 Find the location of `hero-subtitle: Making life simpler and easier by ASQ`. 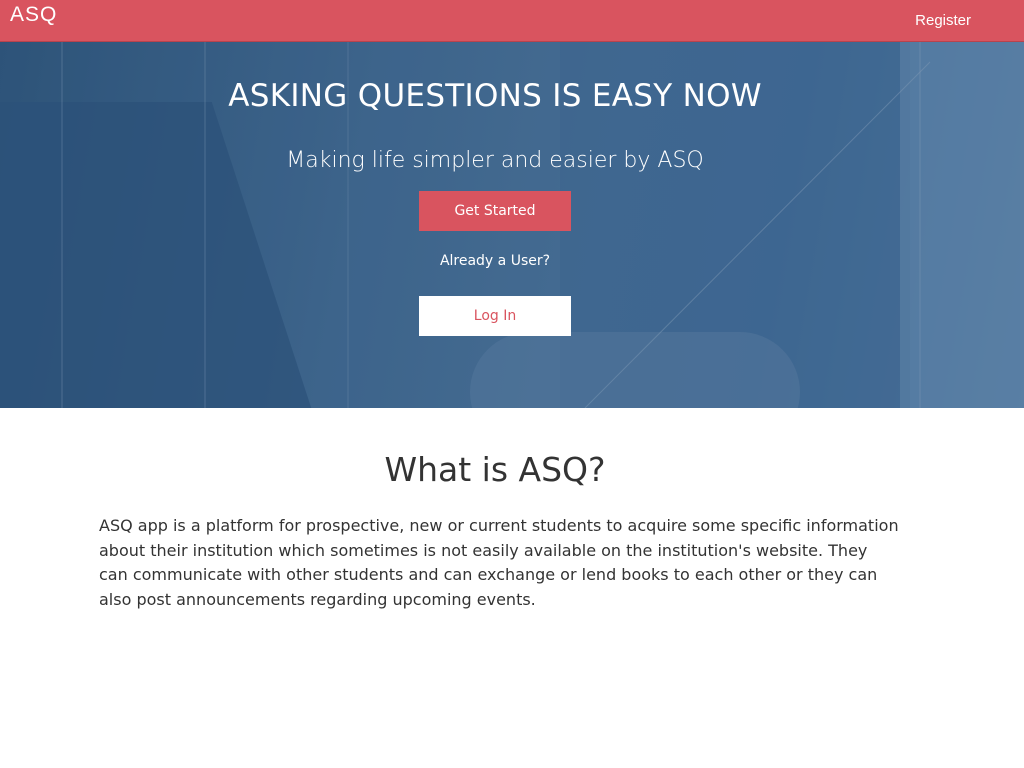

hero-subtitle: Making life simpler and easier by ASQ is located at coordinates (495, 160).